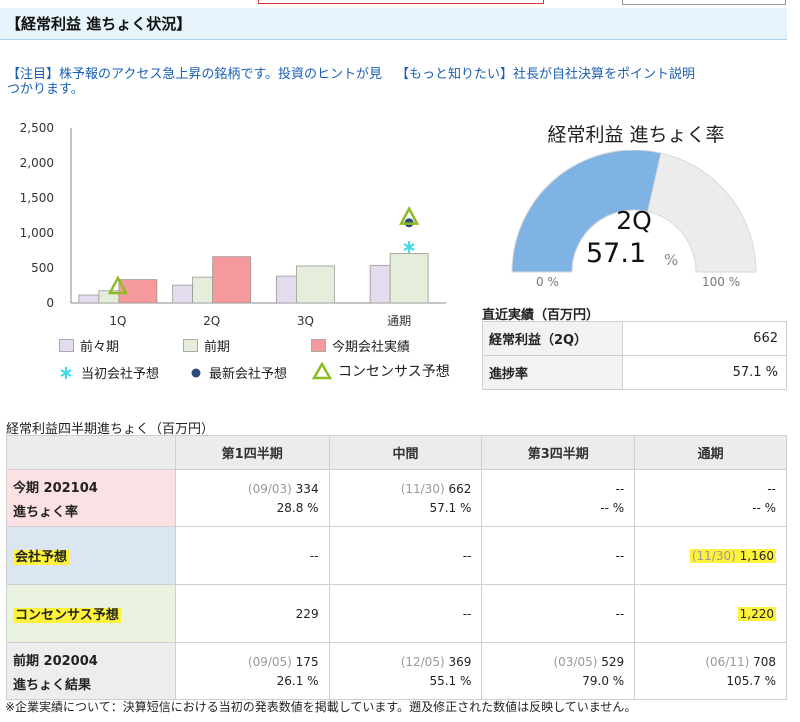  I want to click on attention-link: 【注目】株予報のアクセス急上昇の銘柄です。投資のヒントが見つかります。, so click(197, 82).